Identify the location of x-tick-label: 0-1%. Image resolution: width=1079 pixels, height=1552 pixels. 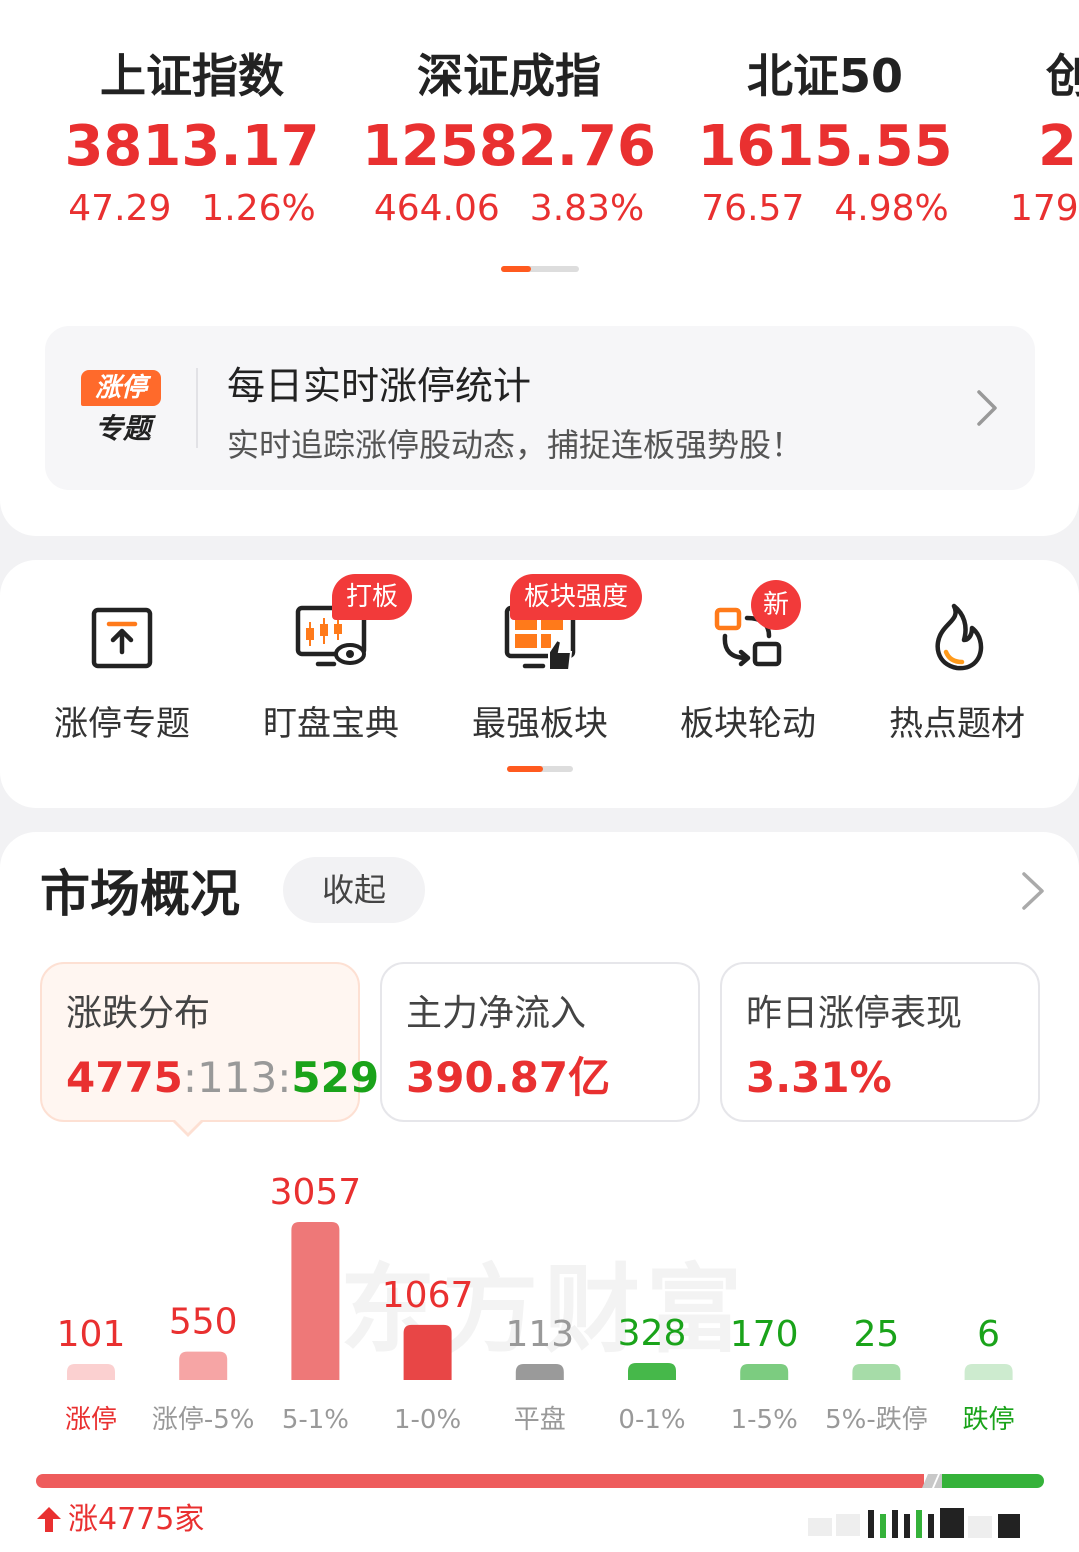
(651, 1420).